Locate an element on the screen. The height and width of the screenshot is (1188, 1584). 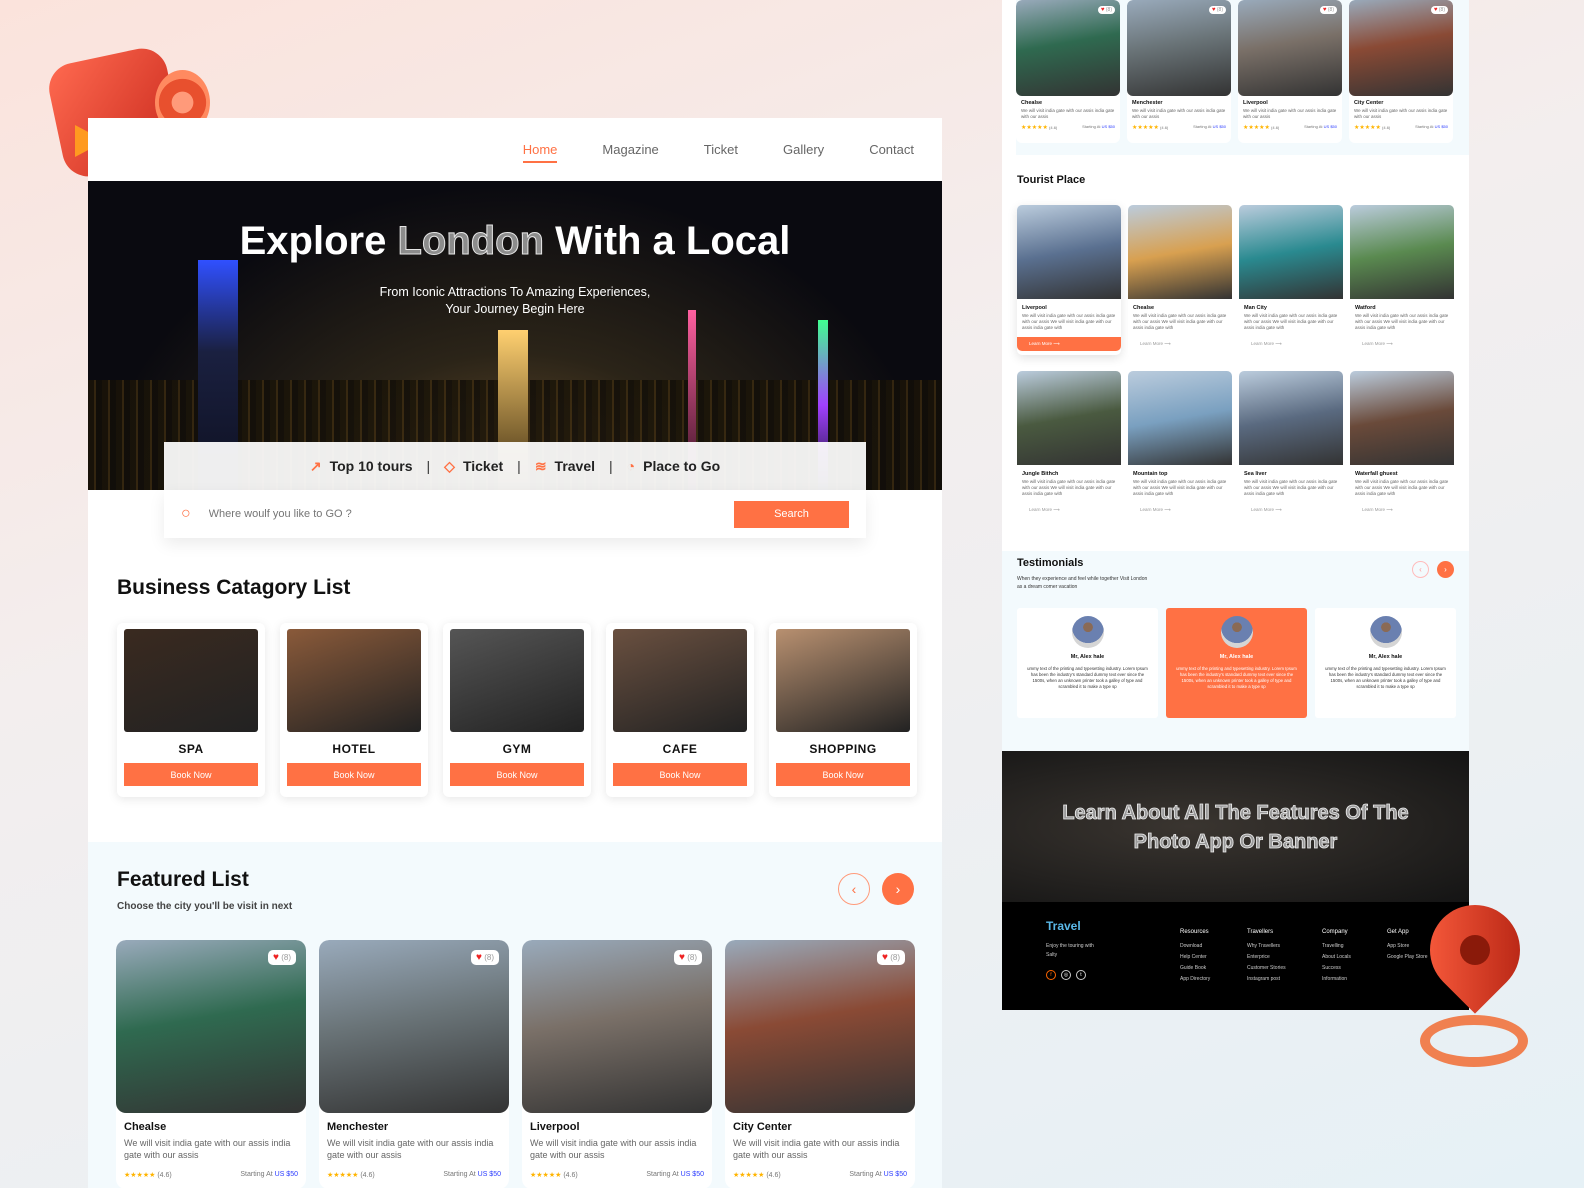
tab-1: ◇ Ticket is located at coordinates (473, 466).